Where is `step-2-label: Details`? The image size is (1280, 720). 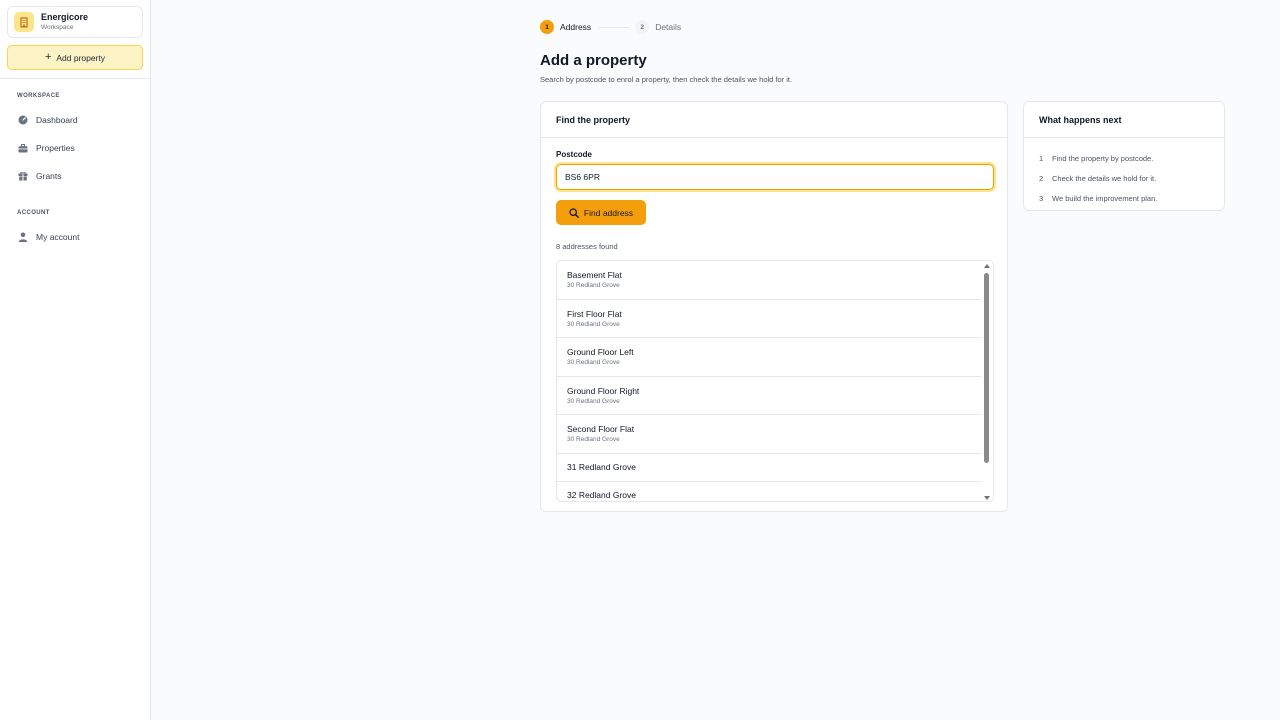
step-2-label: Details is located at coordinates (668, 27).